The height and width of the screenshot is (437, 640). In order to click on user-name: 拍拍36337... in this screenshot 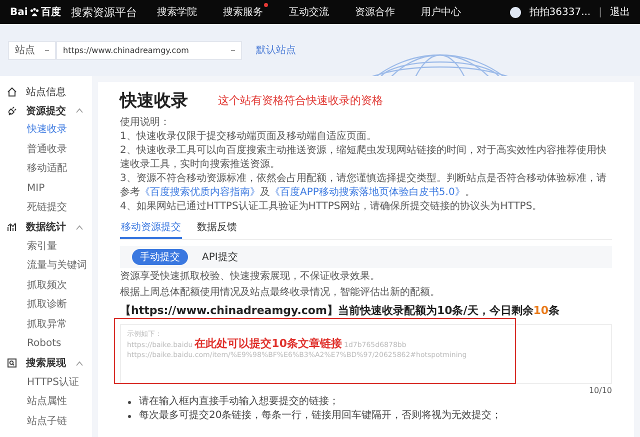, I will do `click(560, 12)`.